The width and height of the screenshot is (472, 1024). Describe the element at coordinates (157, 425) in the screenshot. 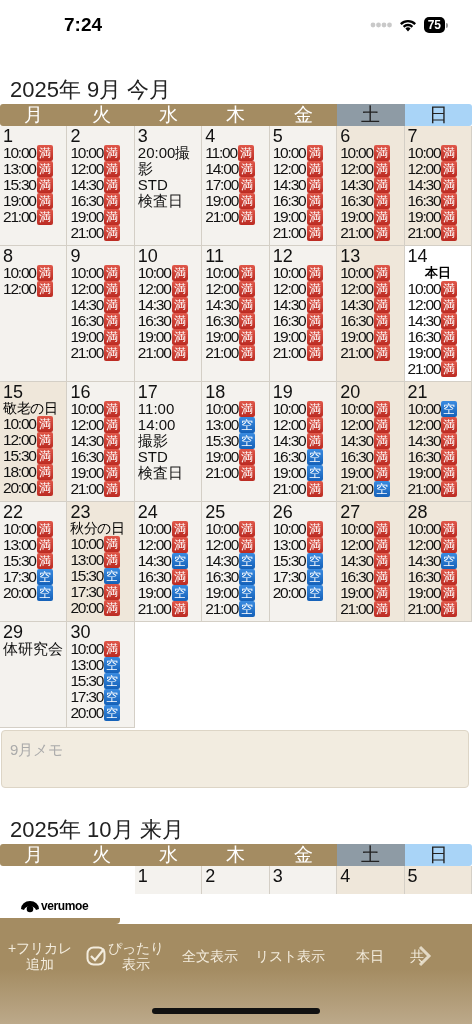

I see `event-note: 14:00` at that location.